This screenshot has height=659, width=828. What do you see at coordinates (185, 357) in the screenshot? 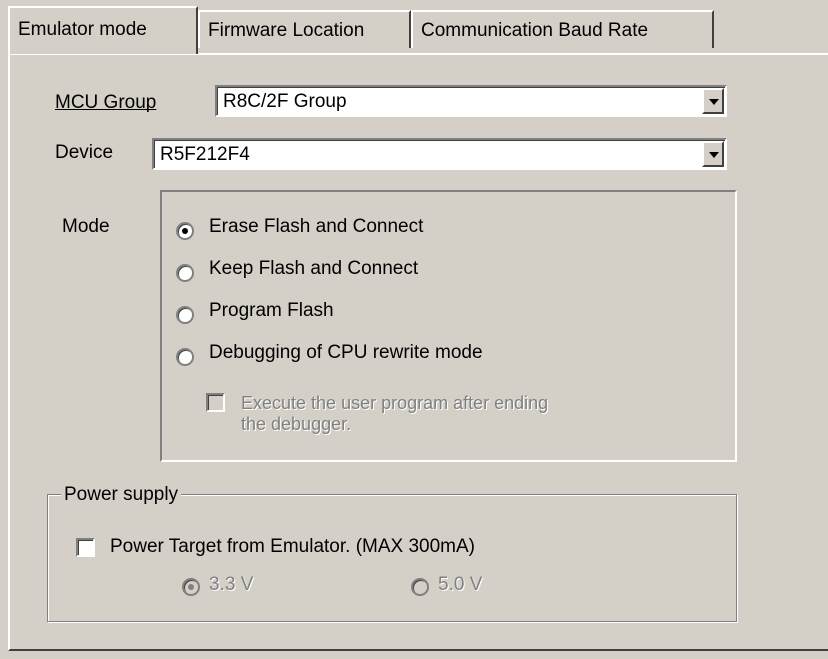
I see `radio-cpu-rewrite` at bounding box center [185, 357].